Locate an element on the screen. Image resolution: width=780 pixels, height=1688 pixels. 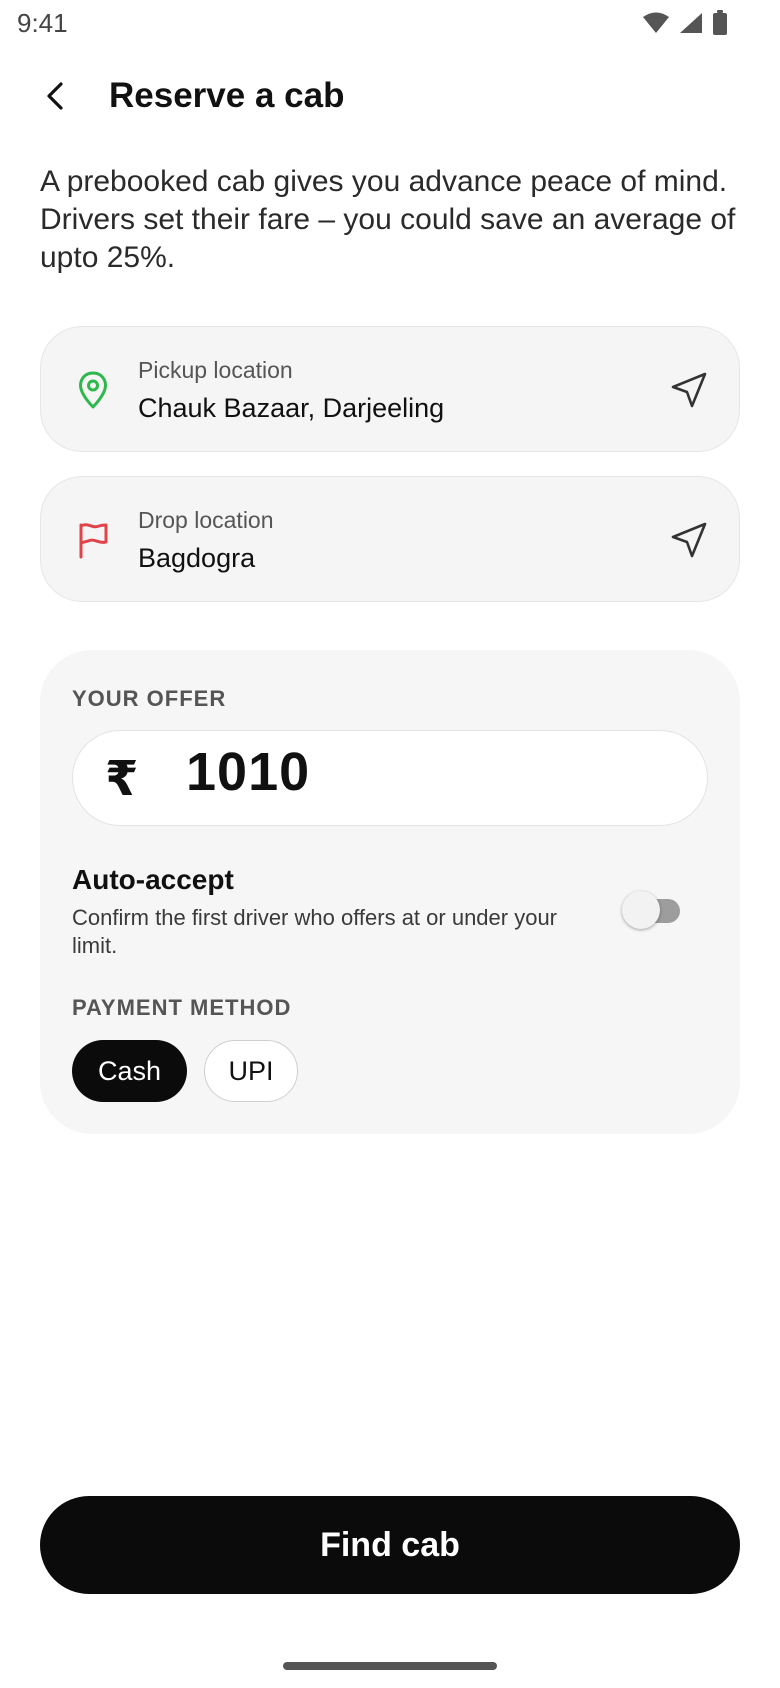
flag-icon is located at coordinates (93, 541).